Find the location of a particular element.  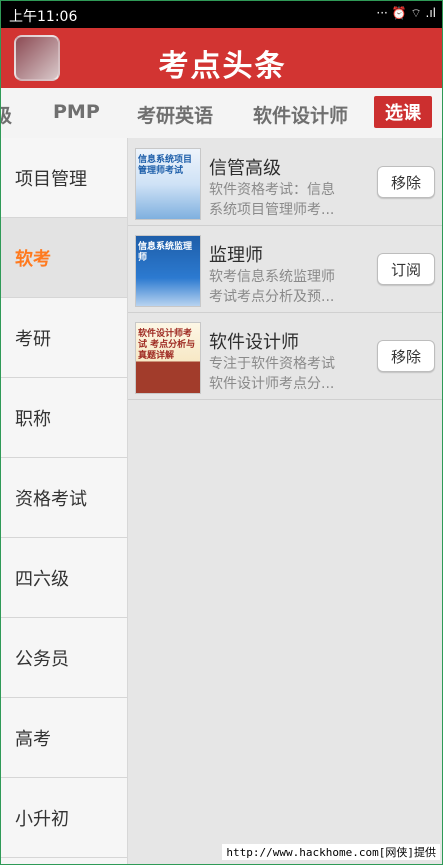

cover-caption: 信息系统项目管理师考试 is located at coordinates (165, 165).